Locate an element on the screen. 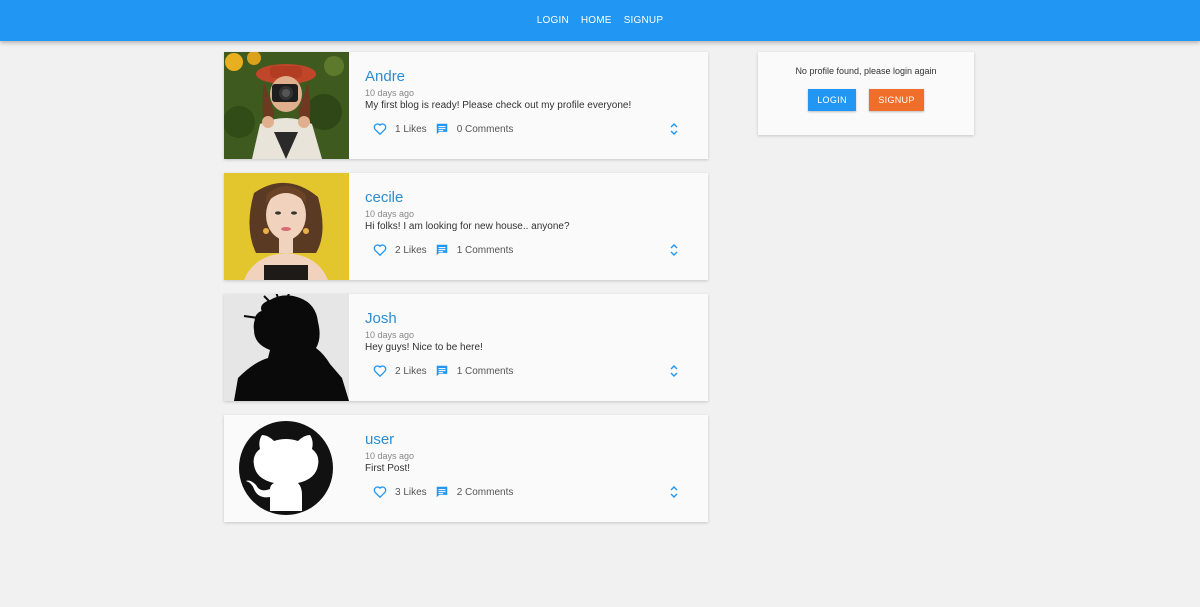  comments-count: 0 Comments is located at coordinates (485, 129).